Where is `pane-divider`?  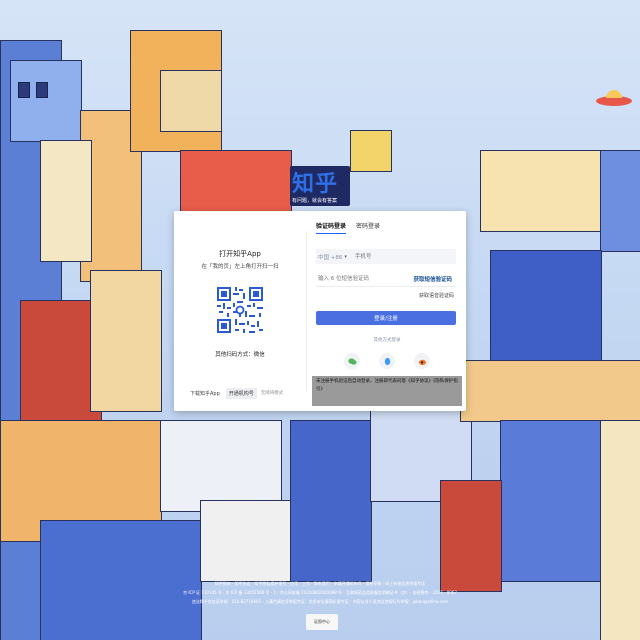
pane-divider is located at coordinates (306, 311).